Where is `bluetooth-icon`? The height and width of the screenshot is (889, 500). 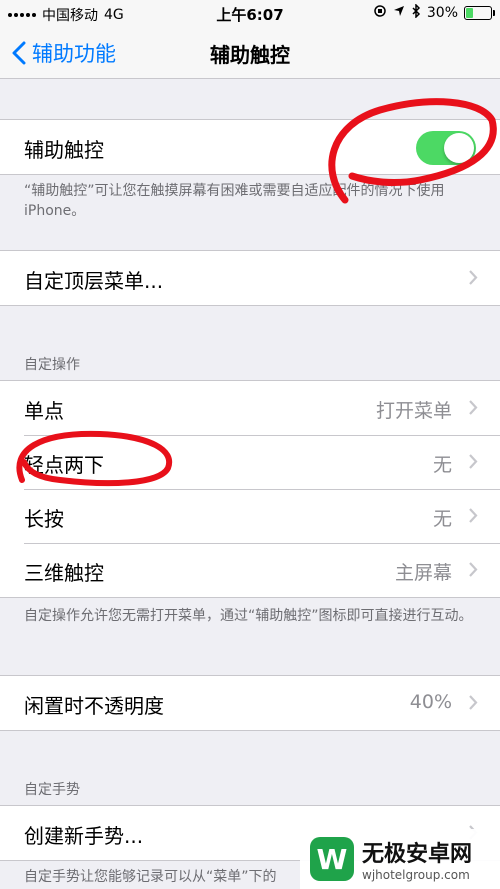 bluetooth-icon is located at coordinates (416, 12).